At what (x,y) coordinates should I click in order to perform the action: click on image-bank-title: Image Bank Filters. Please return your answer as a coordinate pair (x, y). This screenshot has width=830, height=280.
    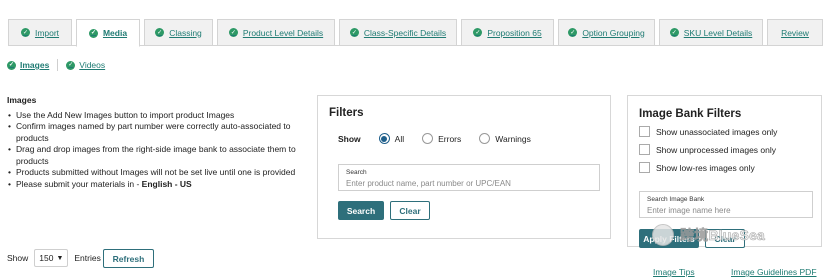
    Looking at the image, I should click on (690, 114).